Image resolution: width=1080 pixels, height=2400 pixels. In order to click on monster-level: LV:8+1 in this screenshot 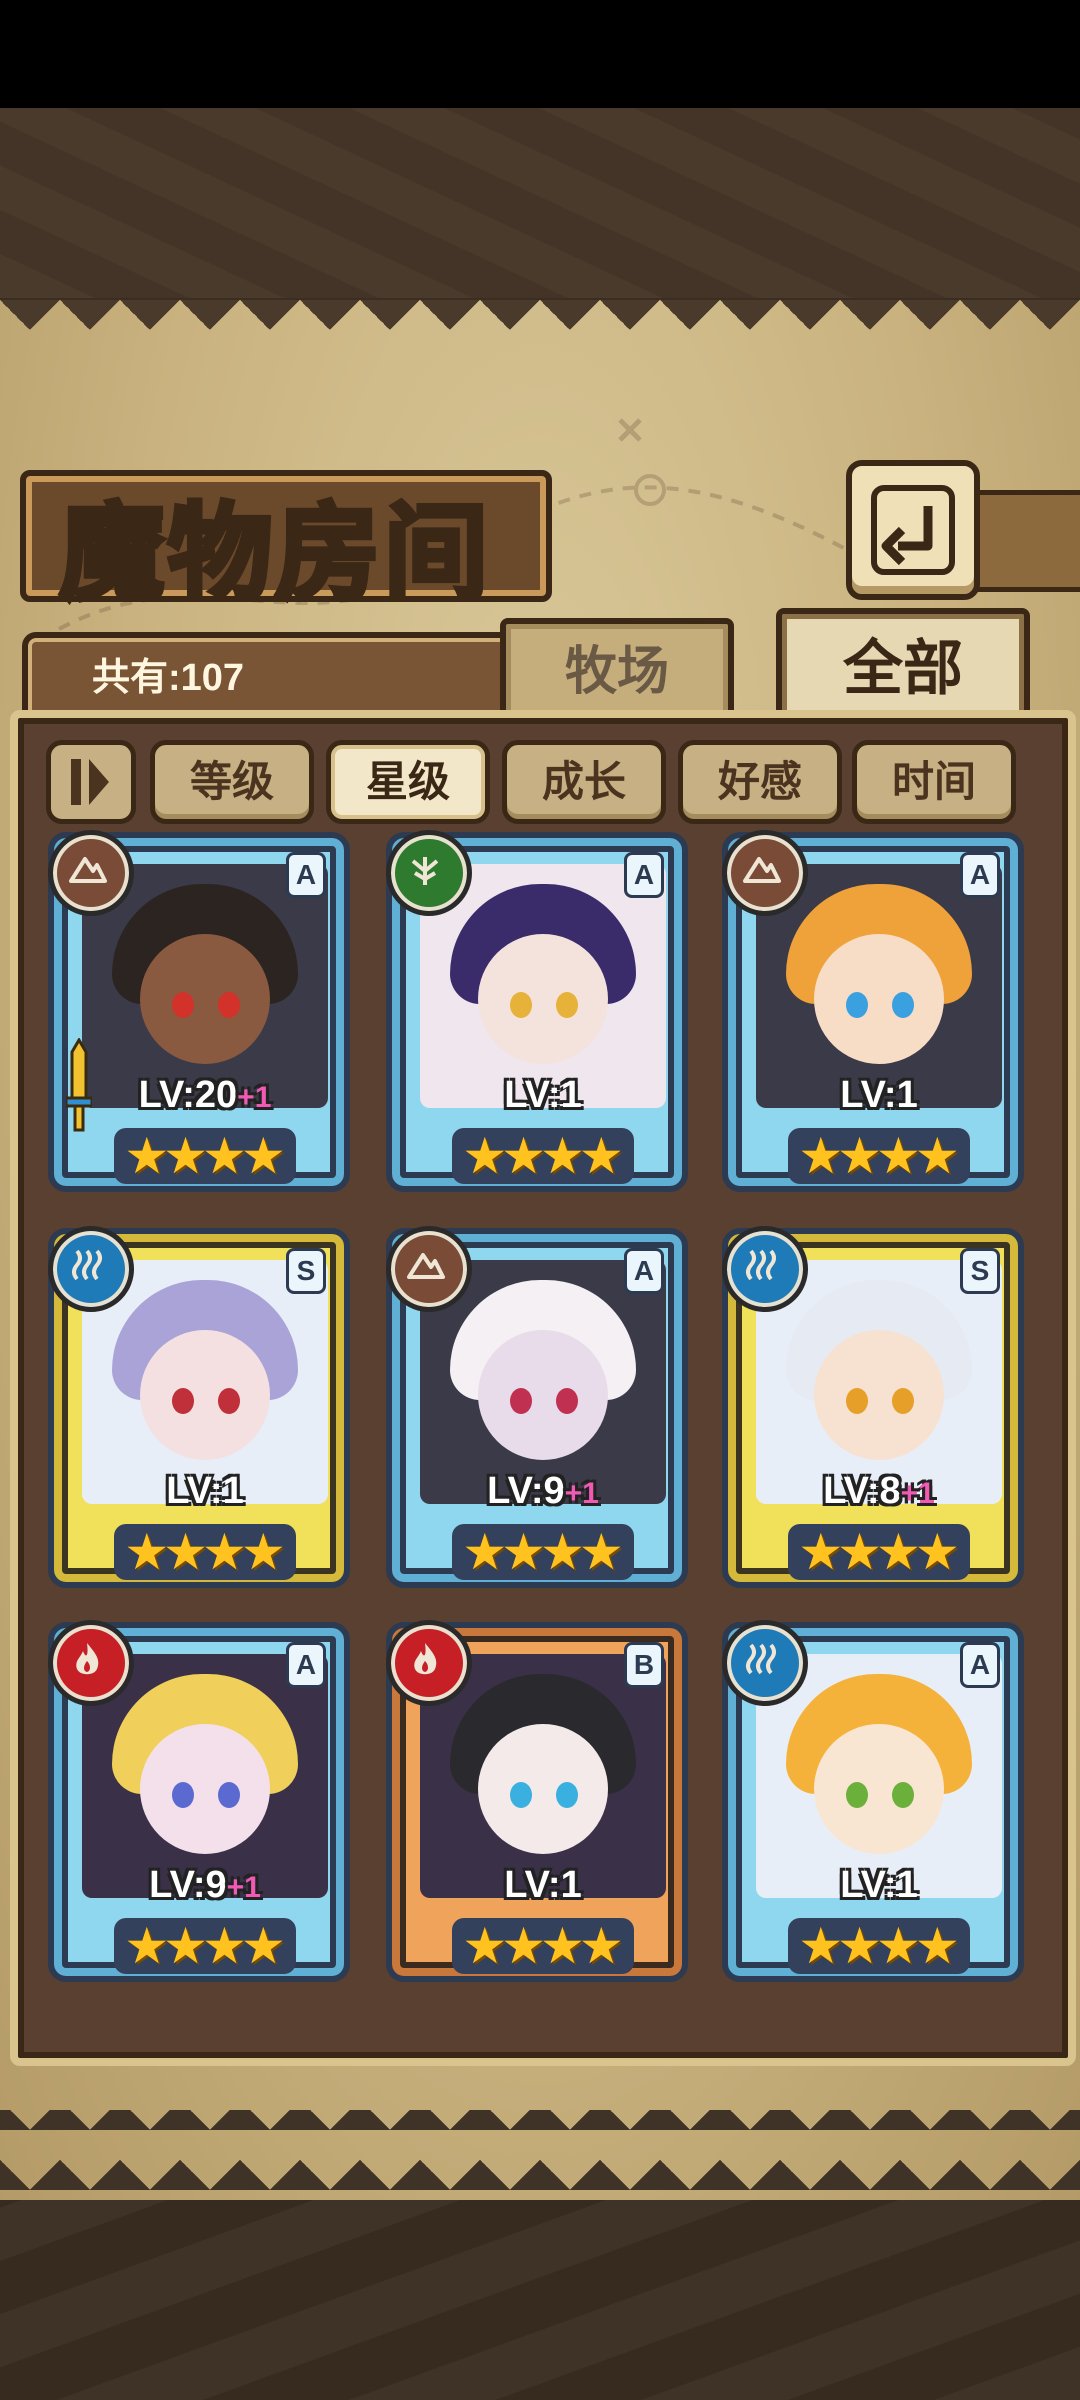, I will do `click(879, 1491)`.